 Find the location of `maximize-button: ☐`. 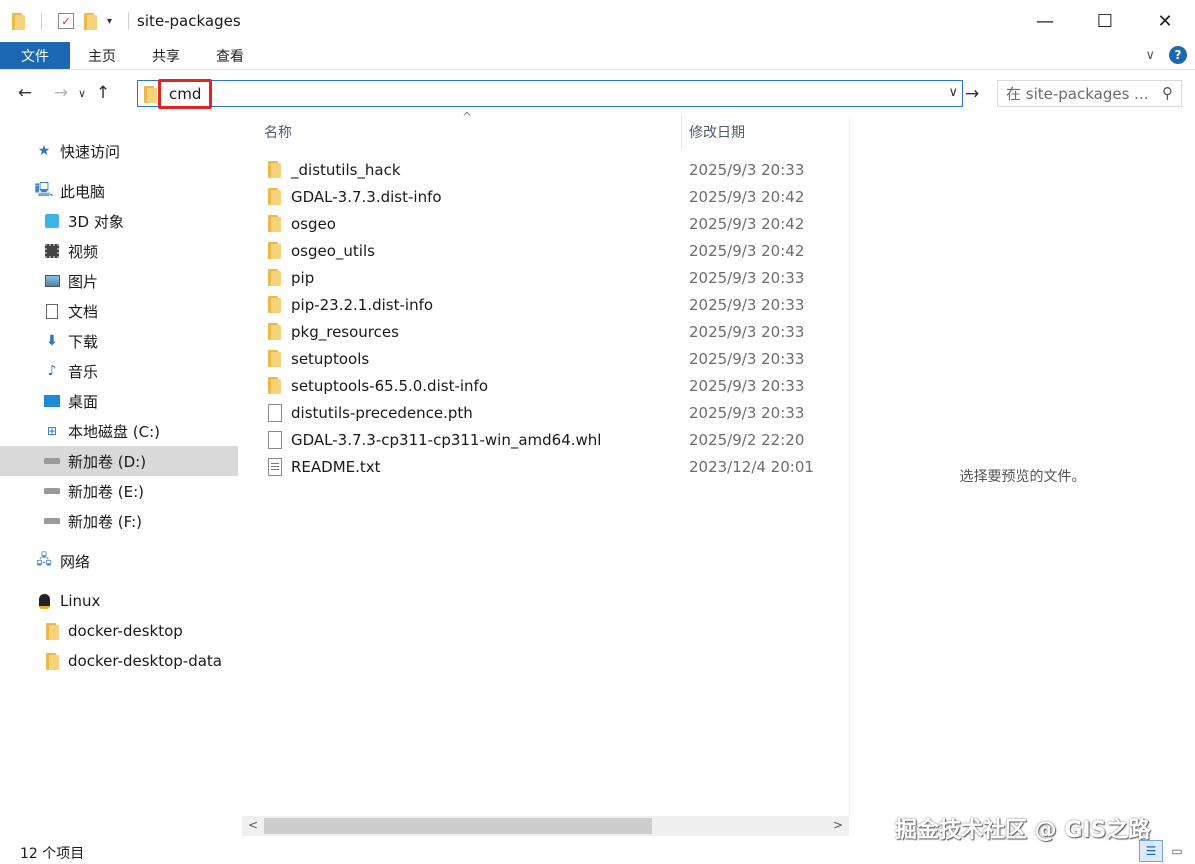

maximize-button: ☐ is located at coordinates (1105, 21).